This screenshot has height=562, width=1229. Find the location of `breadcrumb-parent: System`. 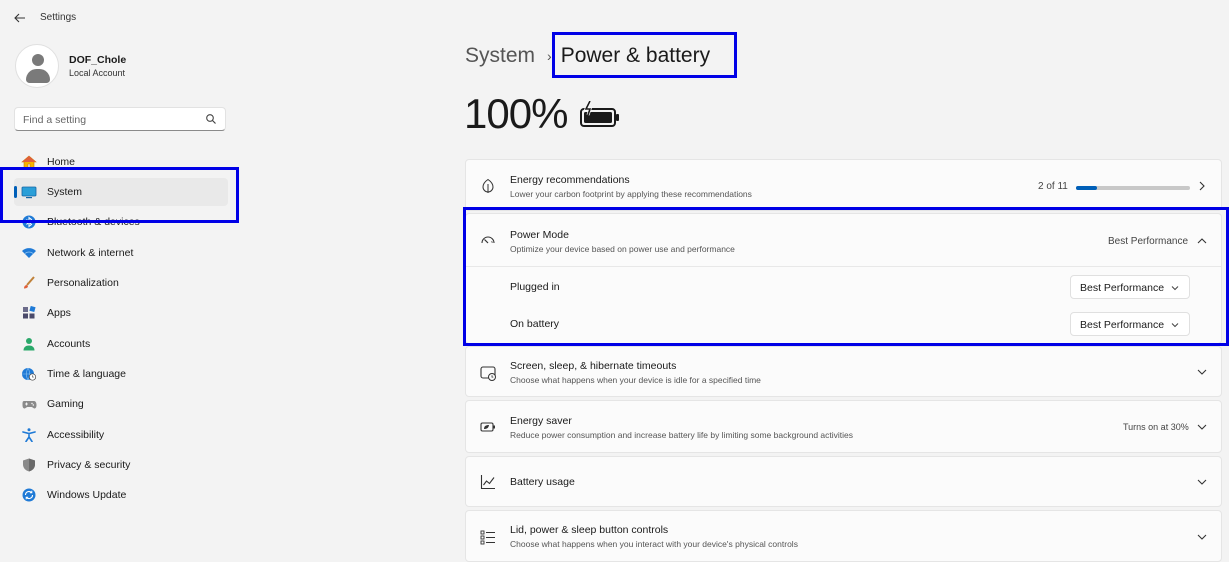

breadcrumb-parent: System is located at coordinates (500, 56).